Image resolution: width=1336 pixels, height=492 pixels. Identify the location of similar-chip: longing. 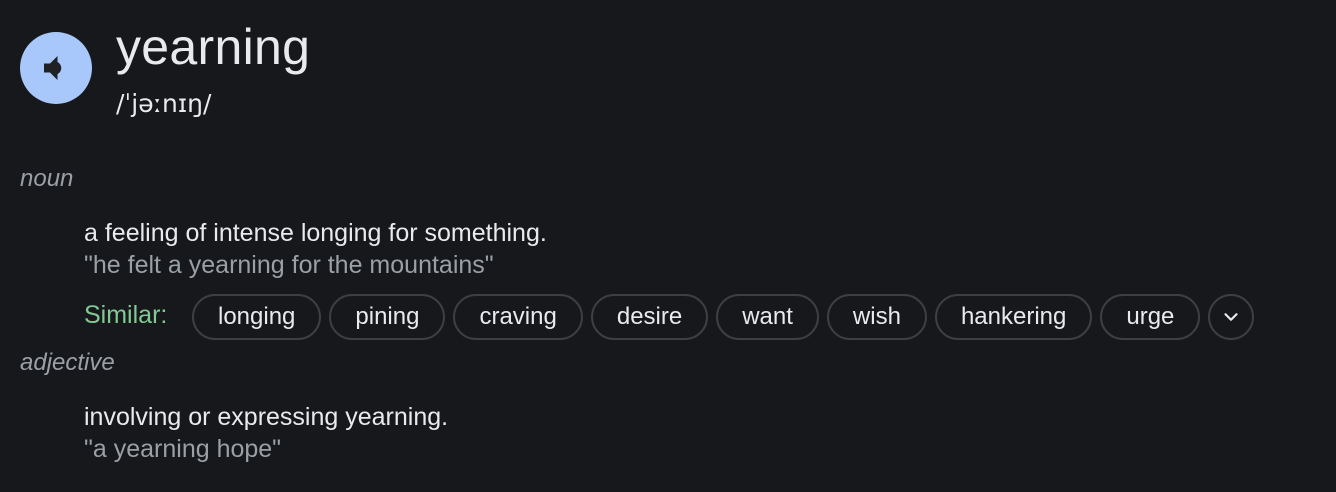
(257, 317).